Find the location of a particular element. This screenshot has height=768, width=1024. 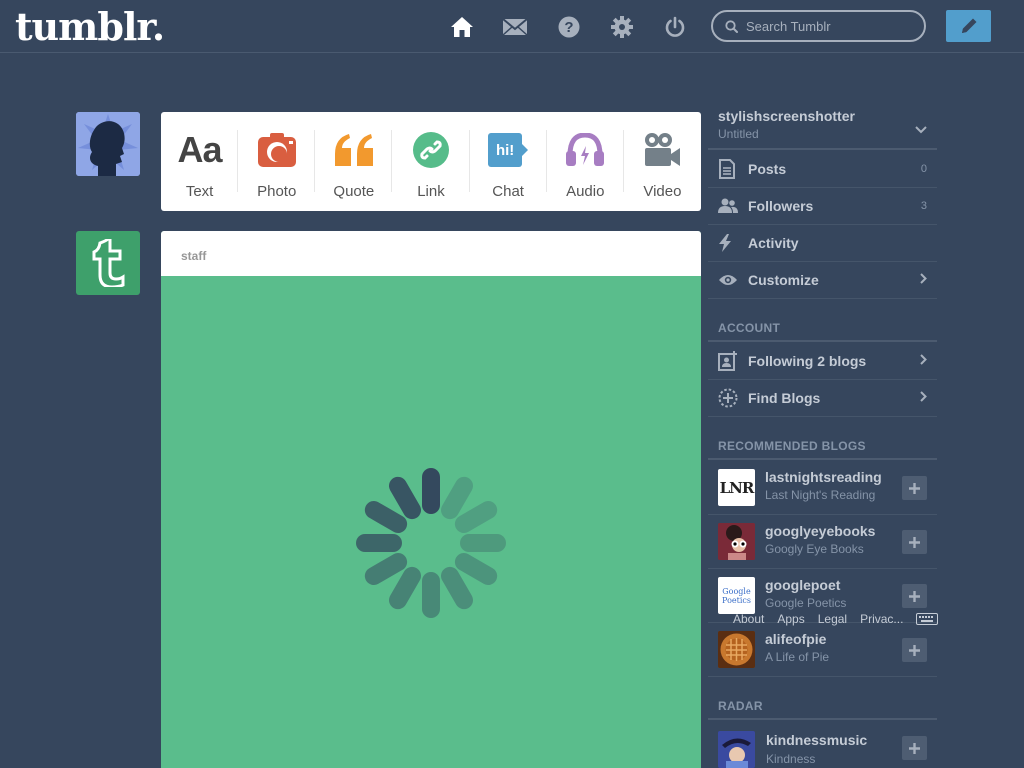

sidebar-item-find-blogs: Find Blogs is located at coordinates (822, 398).